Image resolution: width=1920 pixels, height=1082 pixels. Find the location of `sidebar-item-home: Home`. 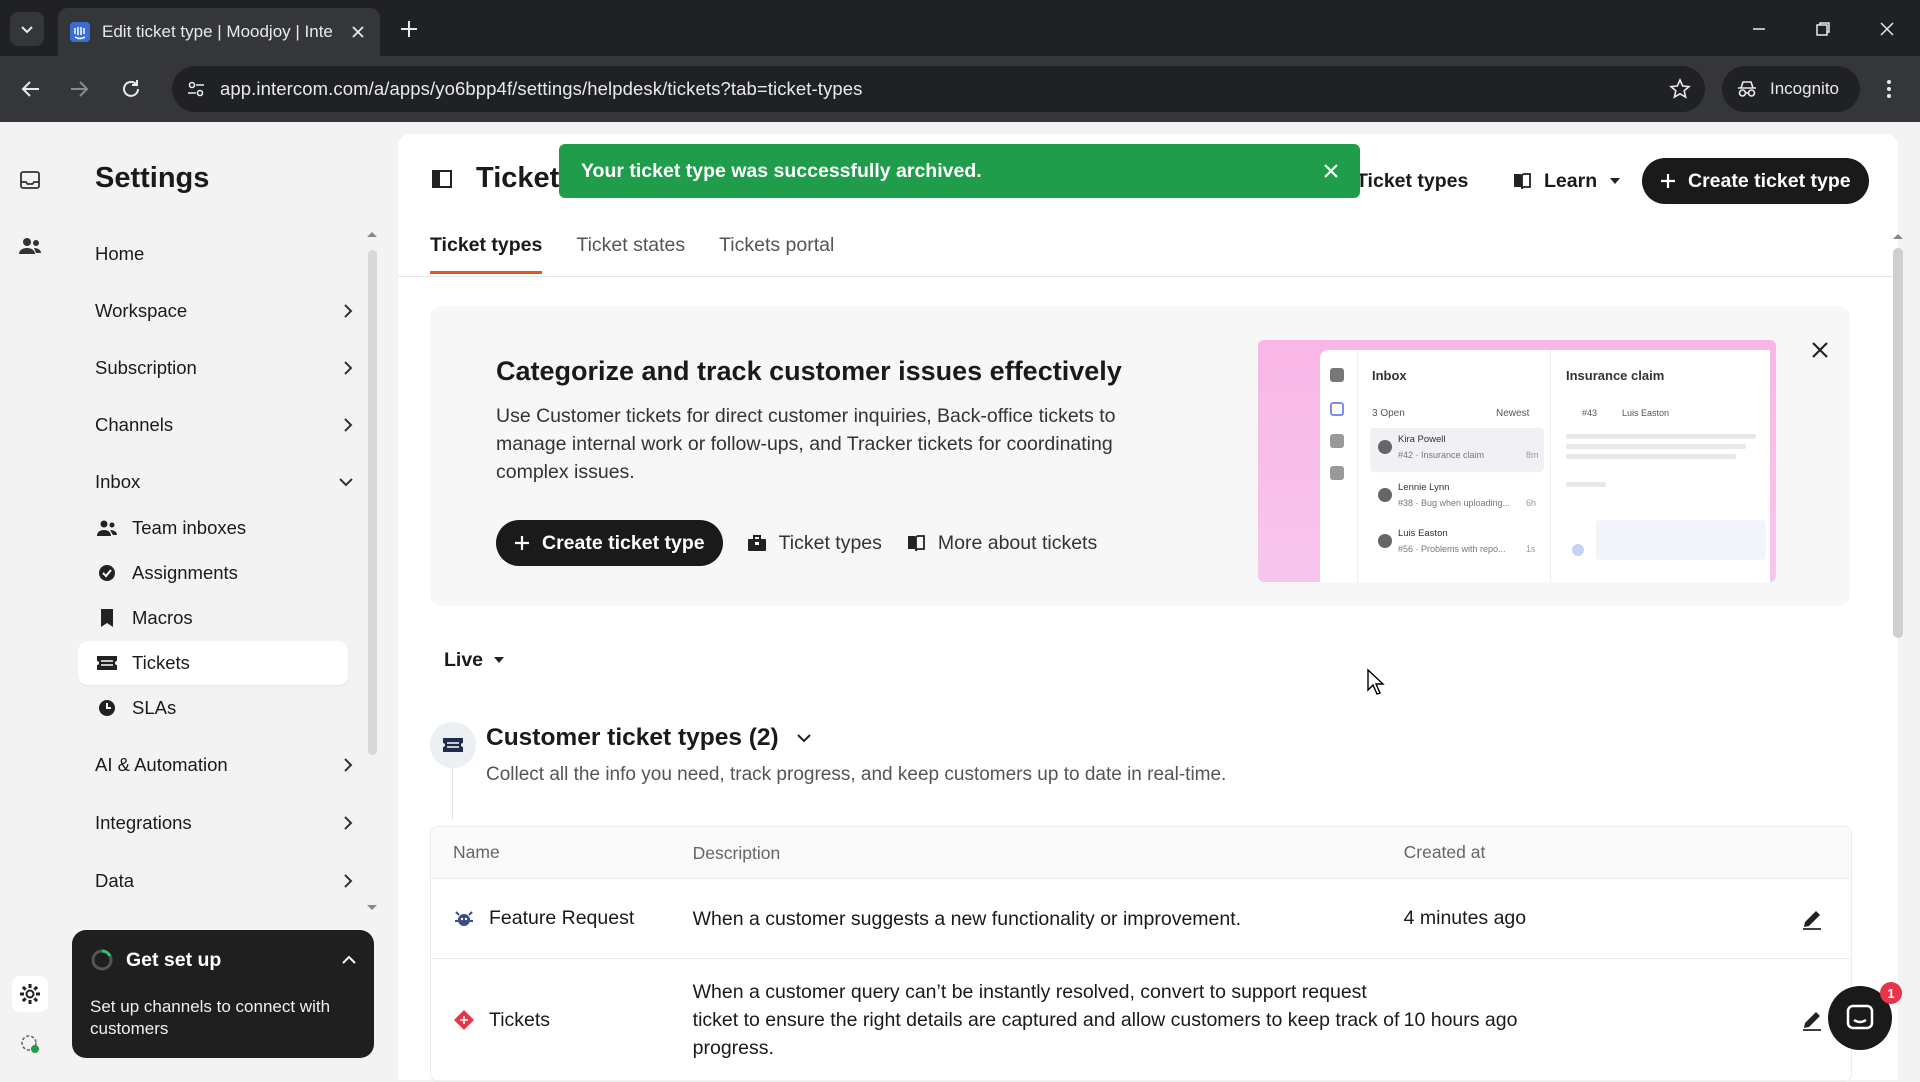

sidebar-item-home: Home is located at coordinates (224, 254).